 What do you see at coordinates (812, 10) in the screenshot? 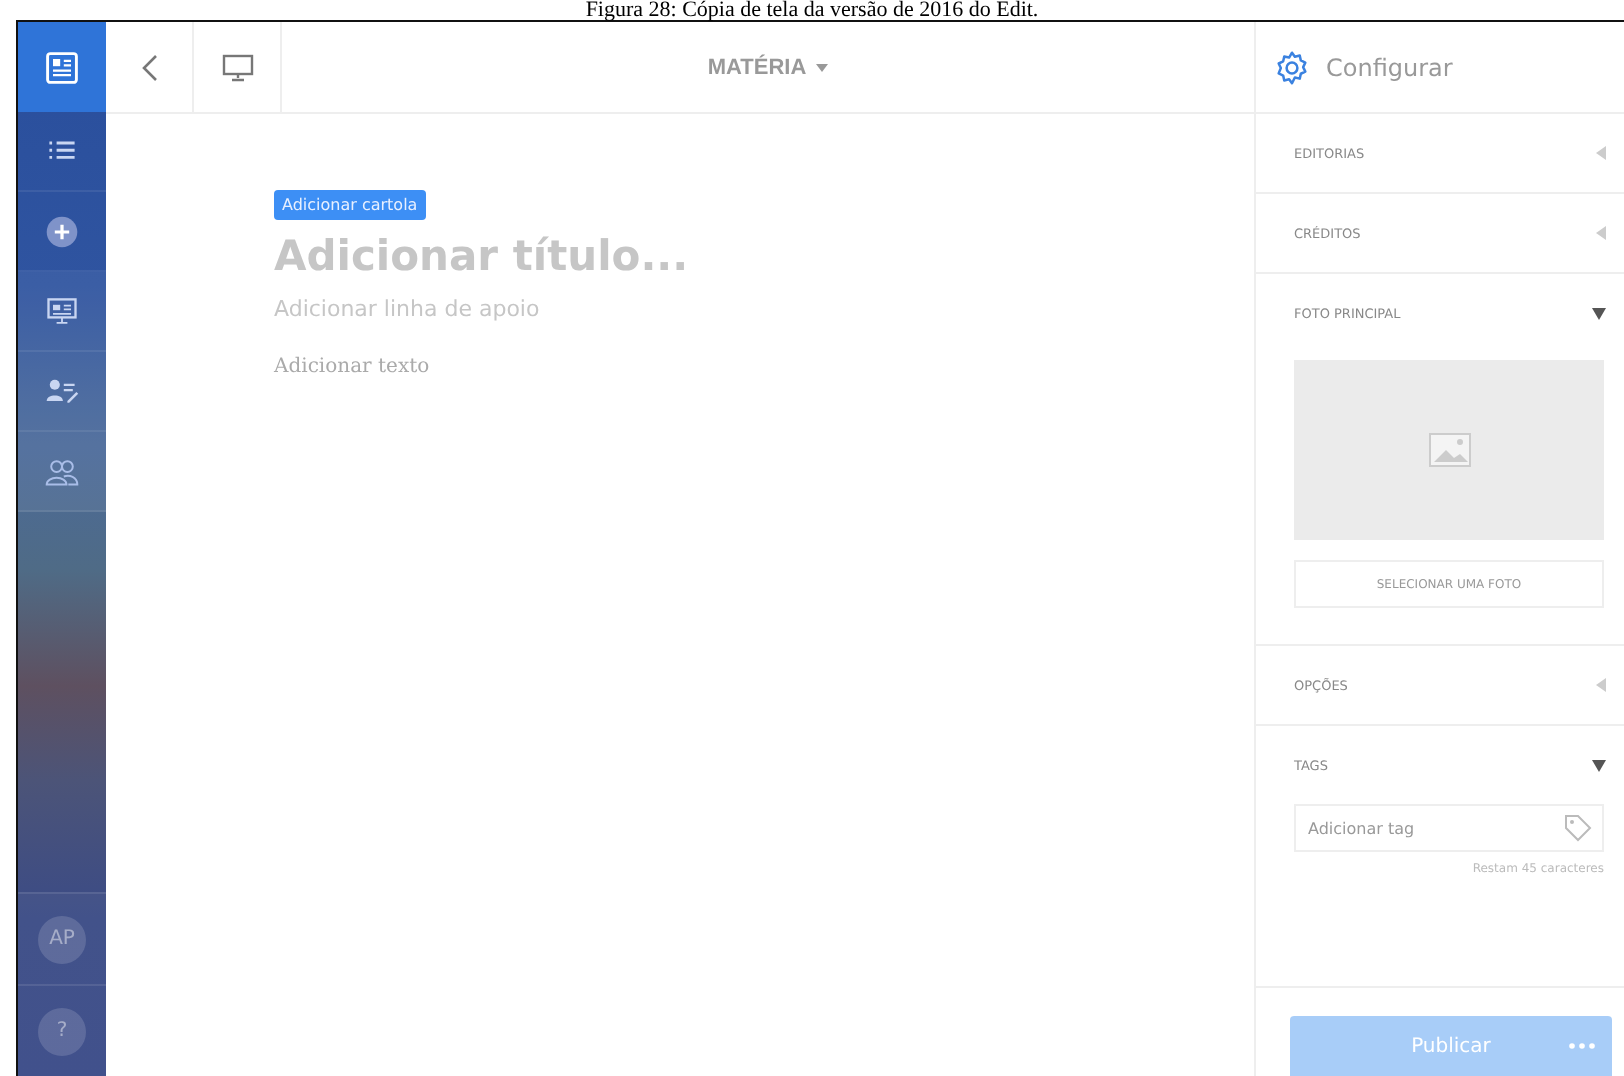
I see `figure-caption: Figura 28: Cópia de tela da versão de 2016 do Edit.` at bounding box center [812, 10].